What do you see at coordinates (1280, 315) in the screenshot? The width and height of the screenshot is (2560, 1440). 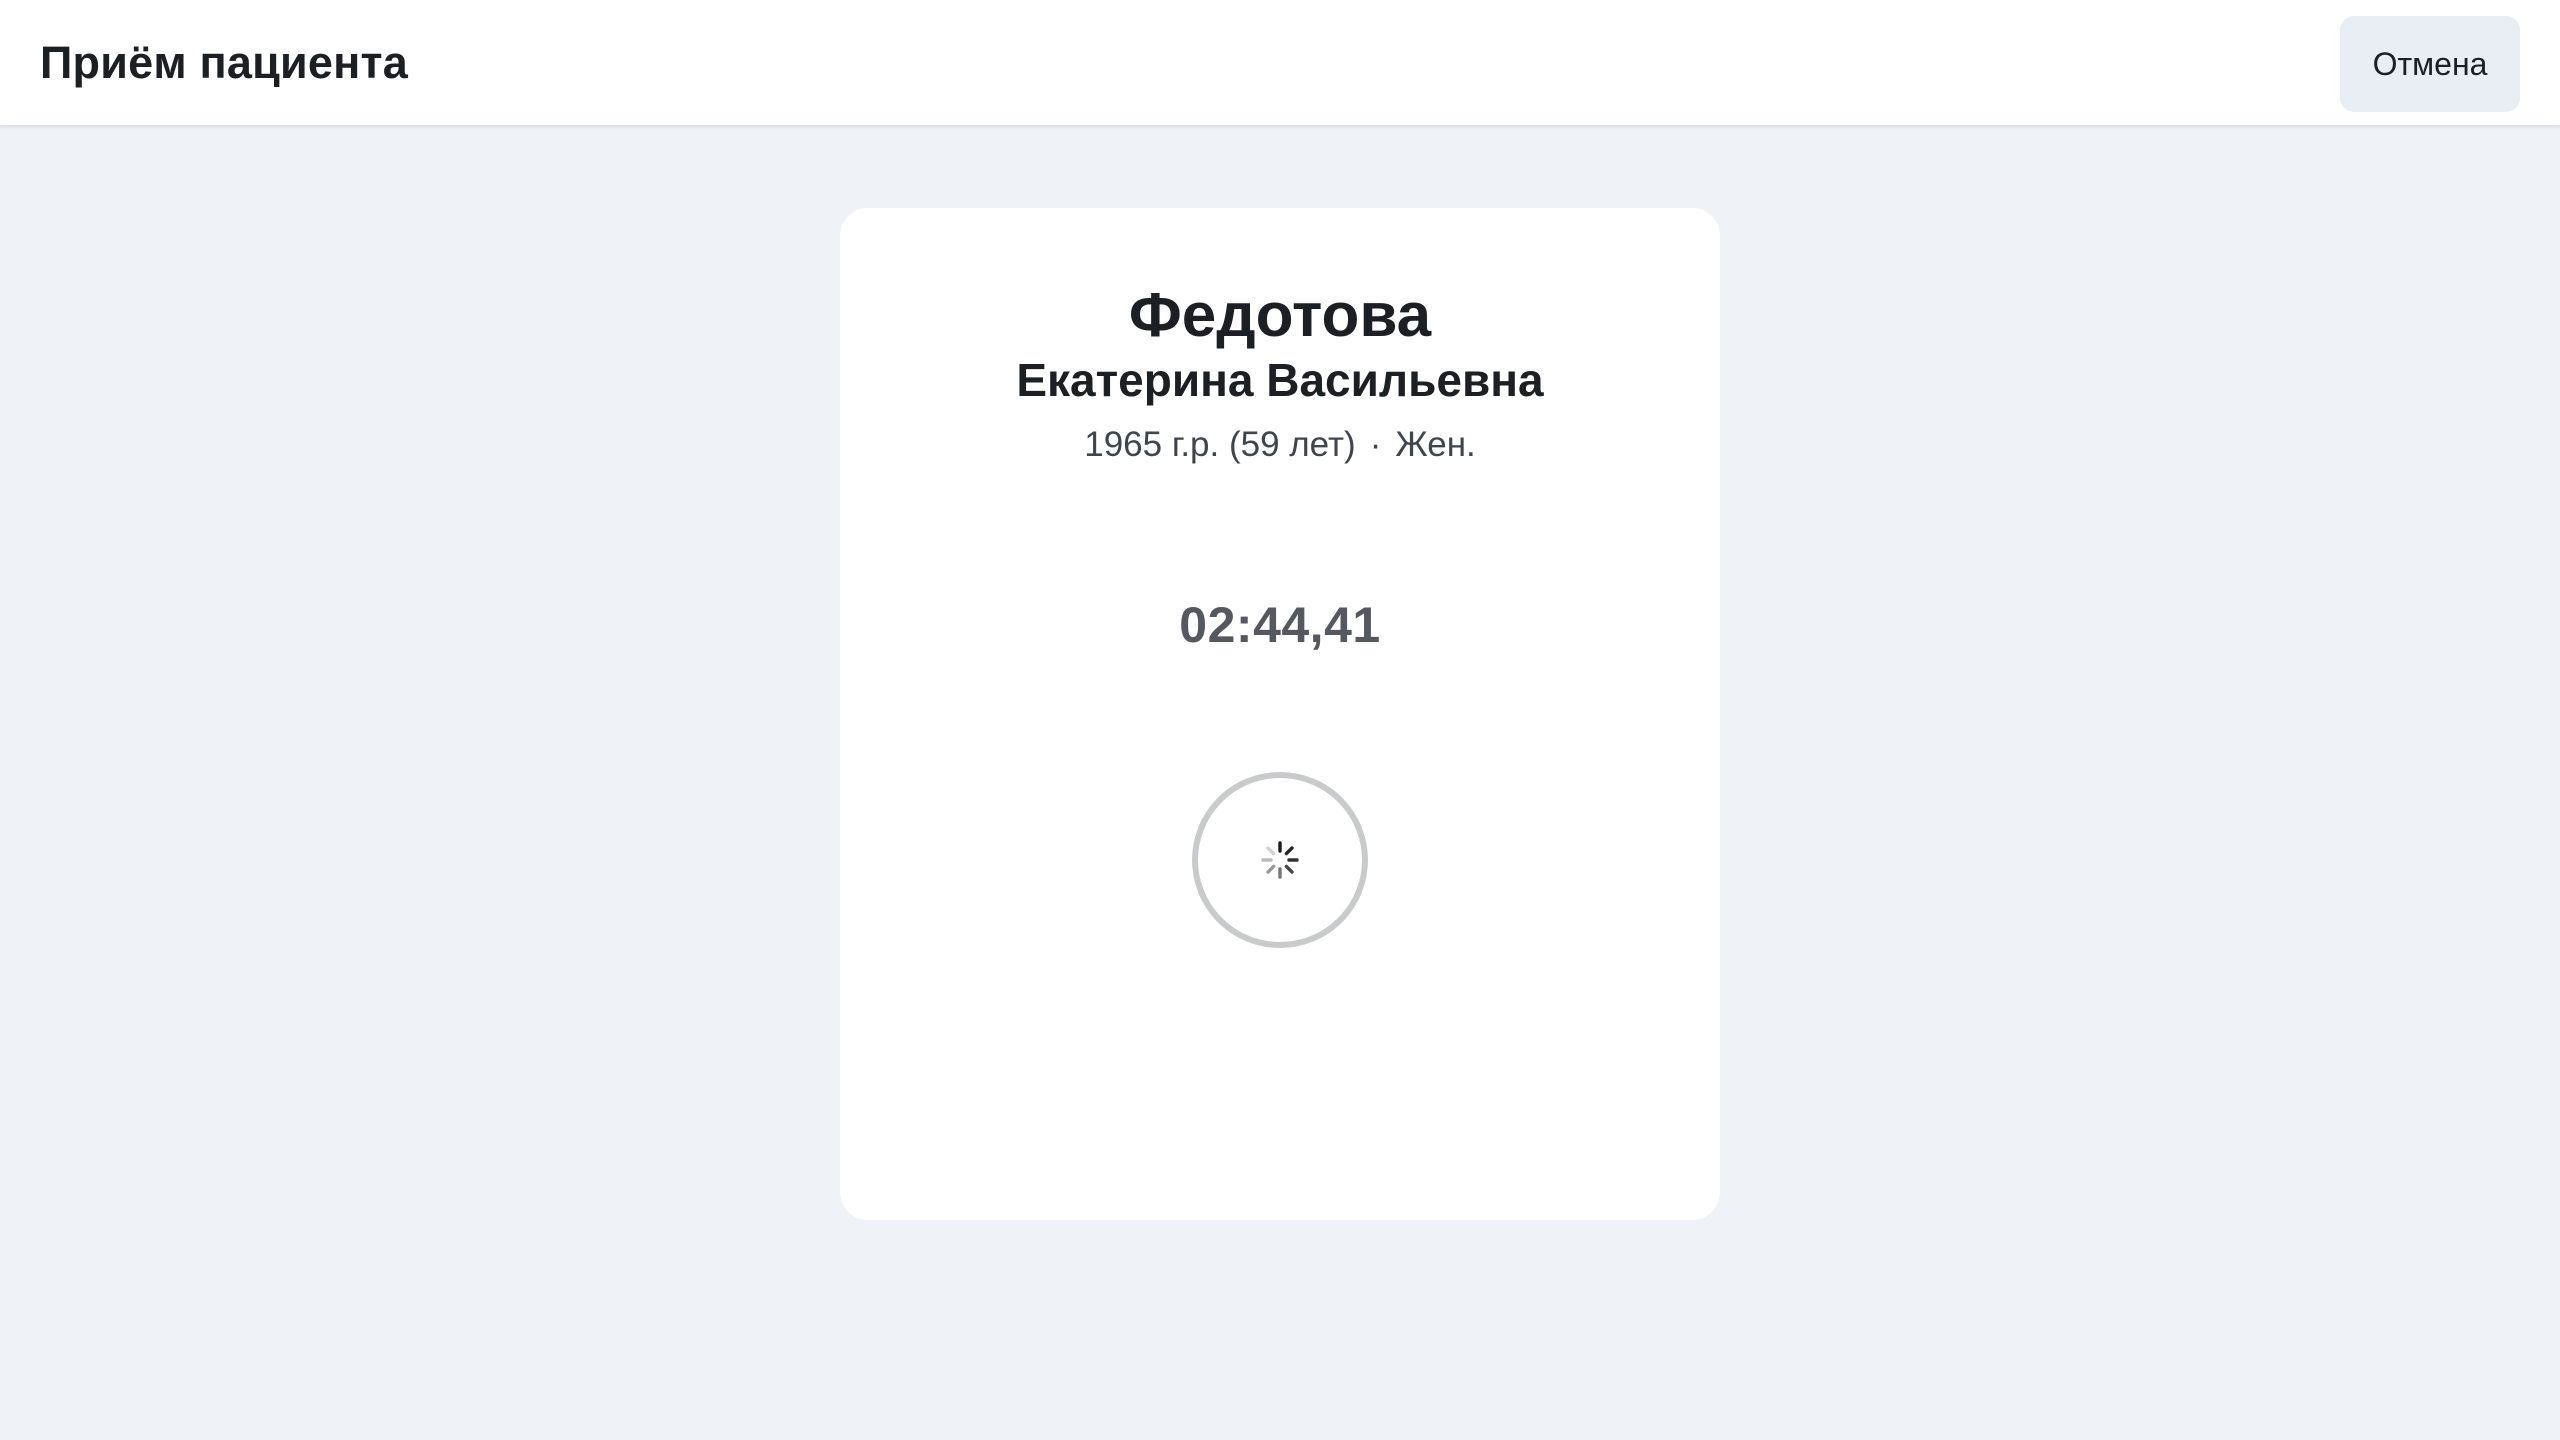 I see `patient-surname: Федотова` at bounding box center [1280, 315].